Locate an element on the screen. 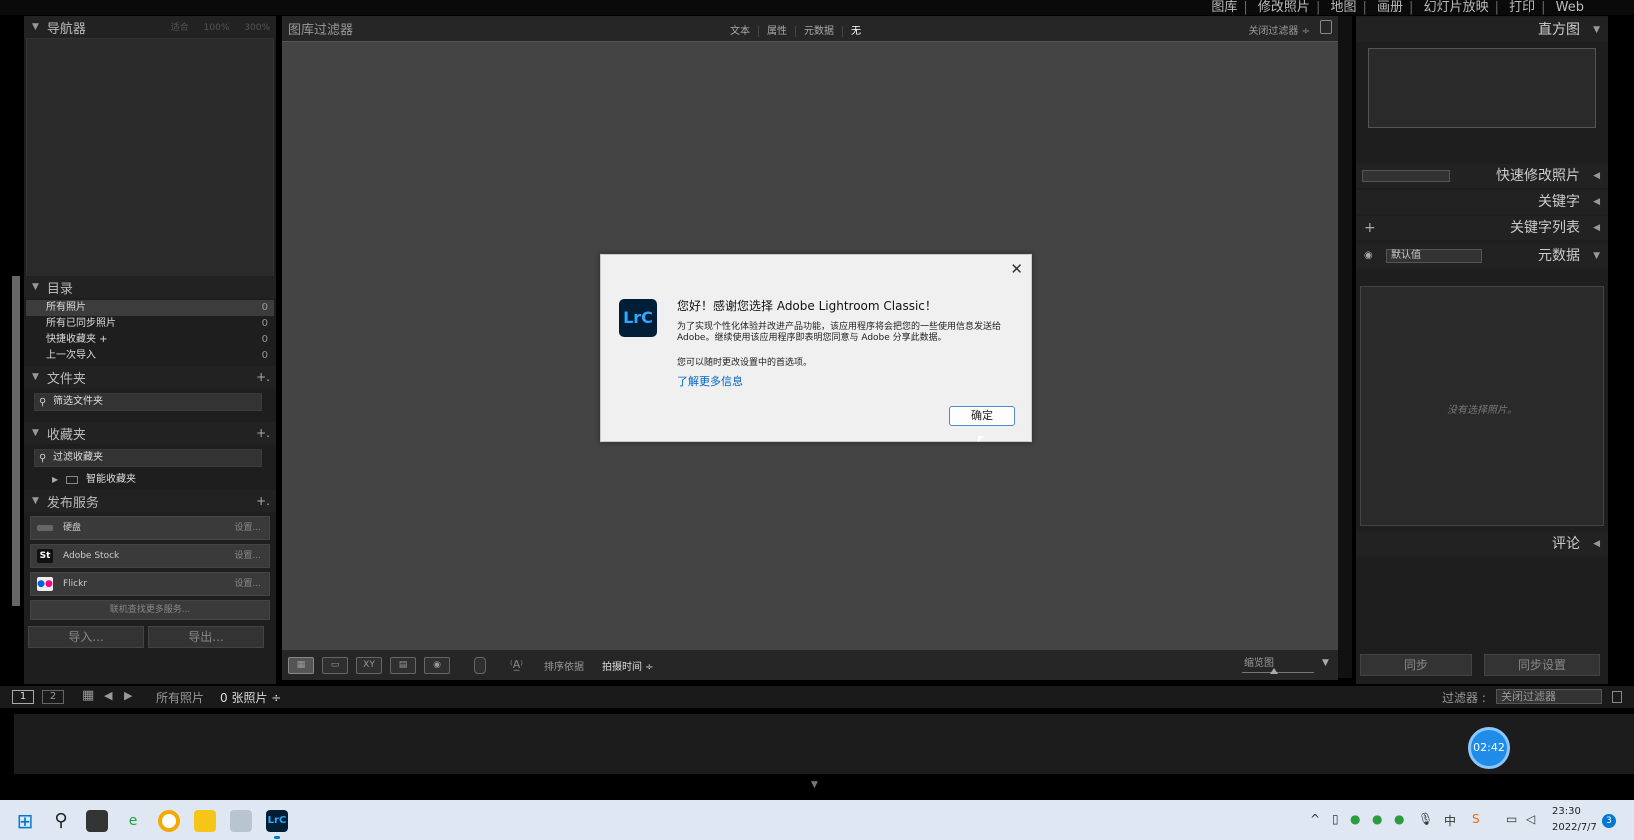  volume-icon: ◁ is located at coordinates (1530, 819).